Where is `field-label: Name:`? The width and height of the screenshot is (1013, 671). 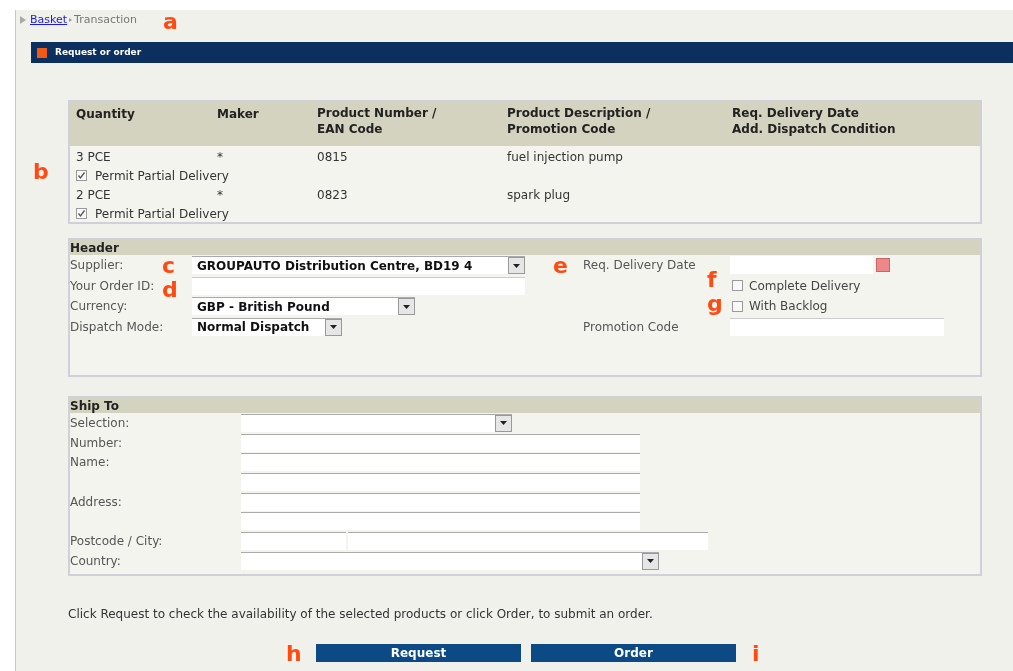 field-label: Name: is located at coordinates (90, 463).